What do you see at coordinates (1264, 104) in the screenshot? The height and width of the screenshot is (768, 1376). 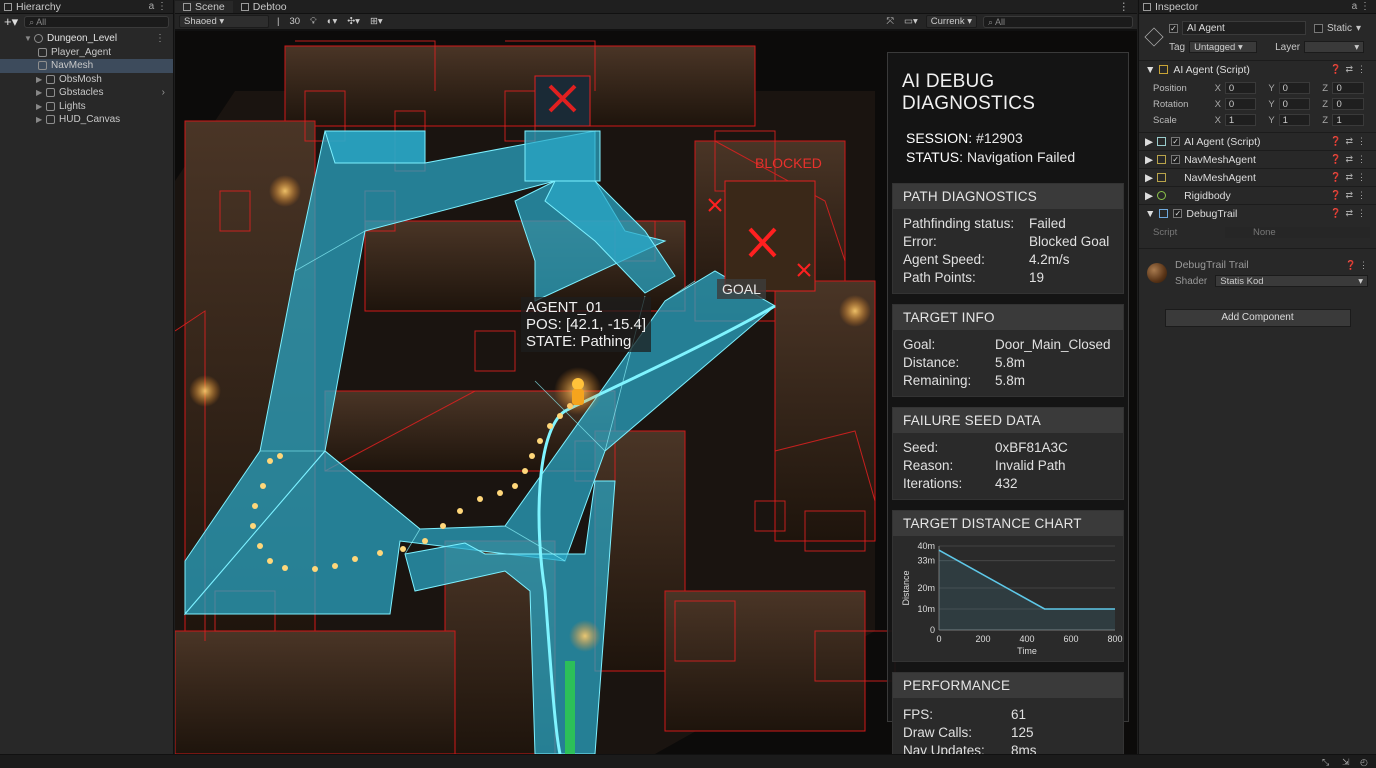 I see `rotation-row: Rotation X0 Y0 Z0` at bounding box center [1264, 104].